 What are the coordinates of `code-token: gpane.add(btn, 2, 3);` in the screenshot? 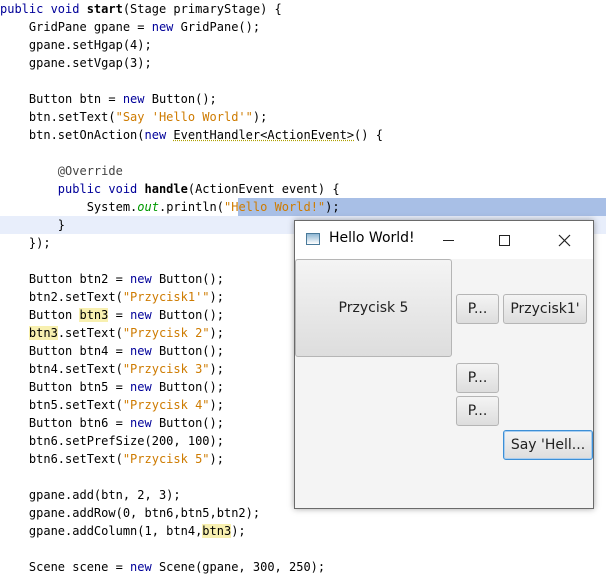 It's located at (90, 495).